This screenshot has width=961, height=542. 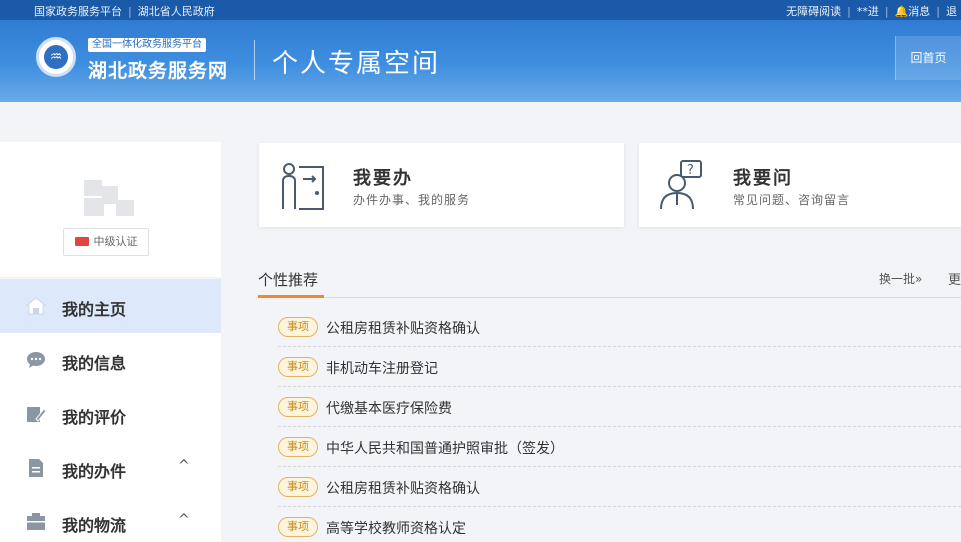 I want to click on link-logout: 退, so click(x=951, y=11).